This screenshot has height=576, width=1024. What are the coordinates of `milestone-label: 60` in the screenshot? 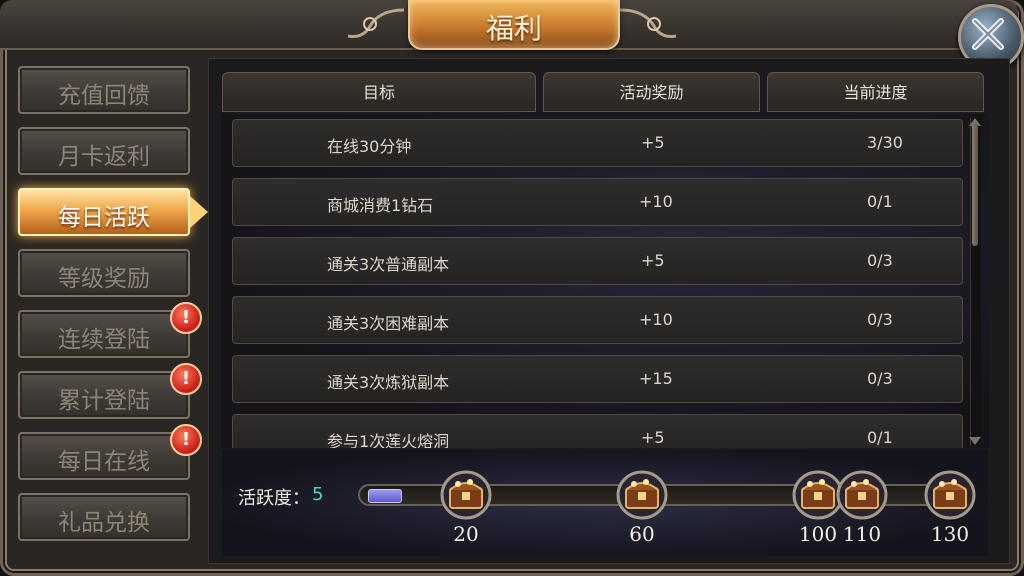 It's located at (642, 534).